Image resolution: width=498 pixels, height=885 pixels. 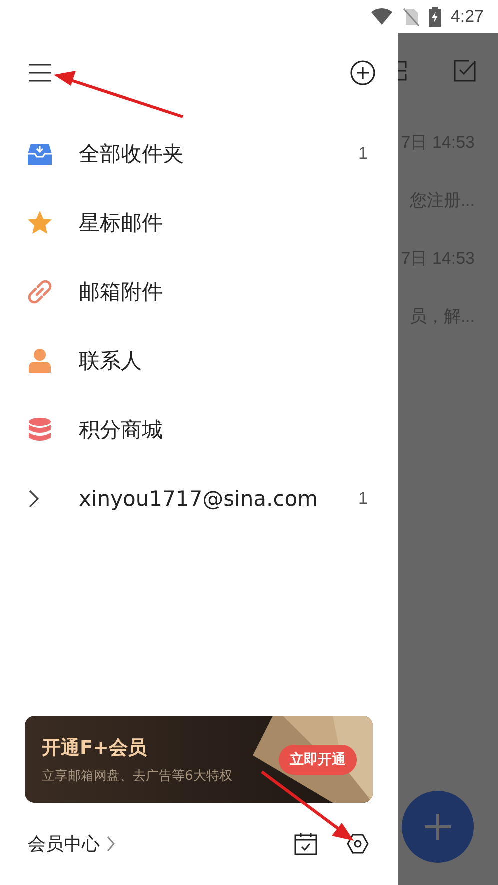 I want to click on promo-banner: 开通F+会员 立享邮箱网盘、去广告等6大特权 立即开通, so click(x=199, y=759).